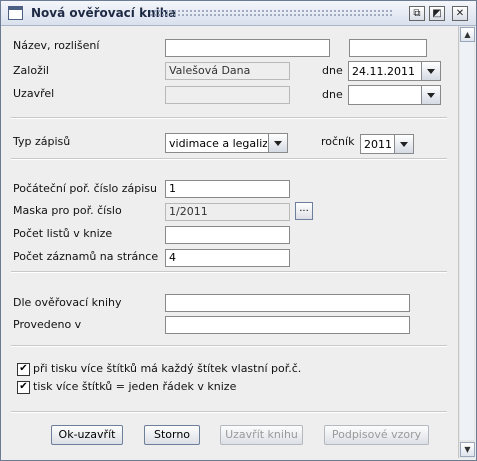  What do you see at coordinates (227, 189) in the screenshot?
I see `pocatecni-cislo-input: 1` at bounding box center [227, 189].